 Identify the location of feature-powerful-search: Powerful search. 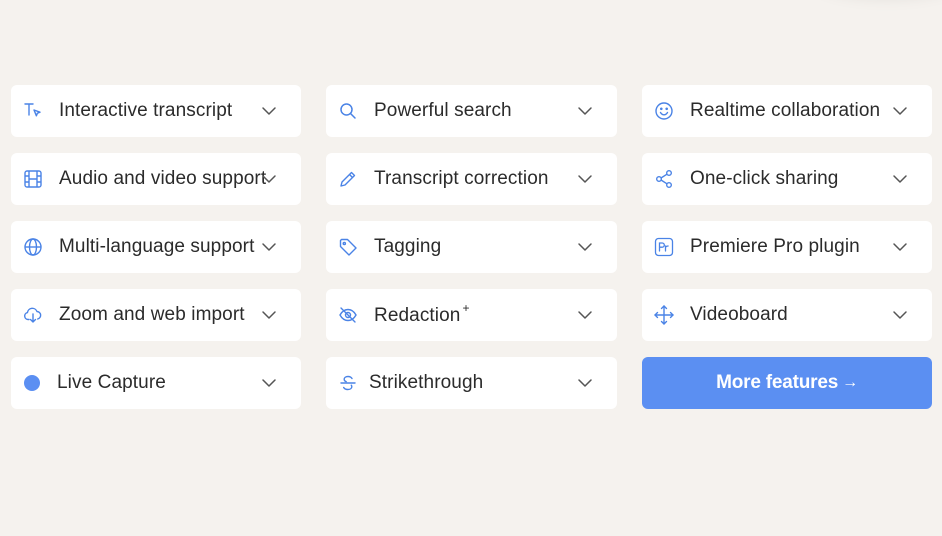
(471, 111).